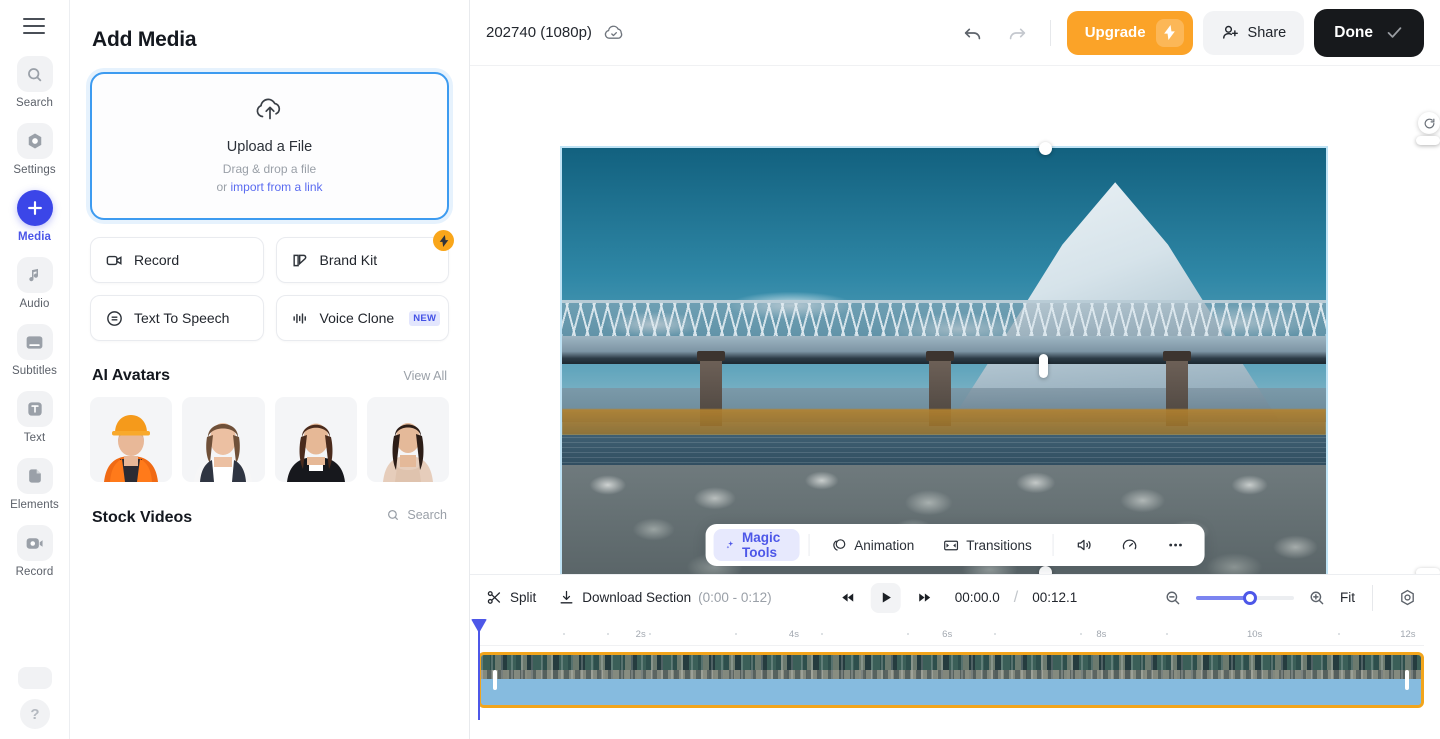  I want to click on brunette-professional-avatar, so click(315, 452).